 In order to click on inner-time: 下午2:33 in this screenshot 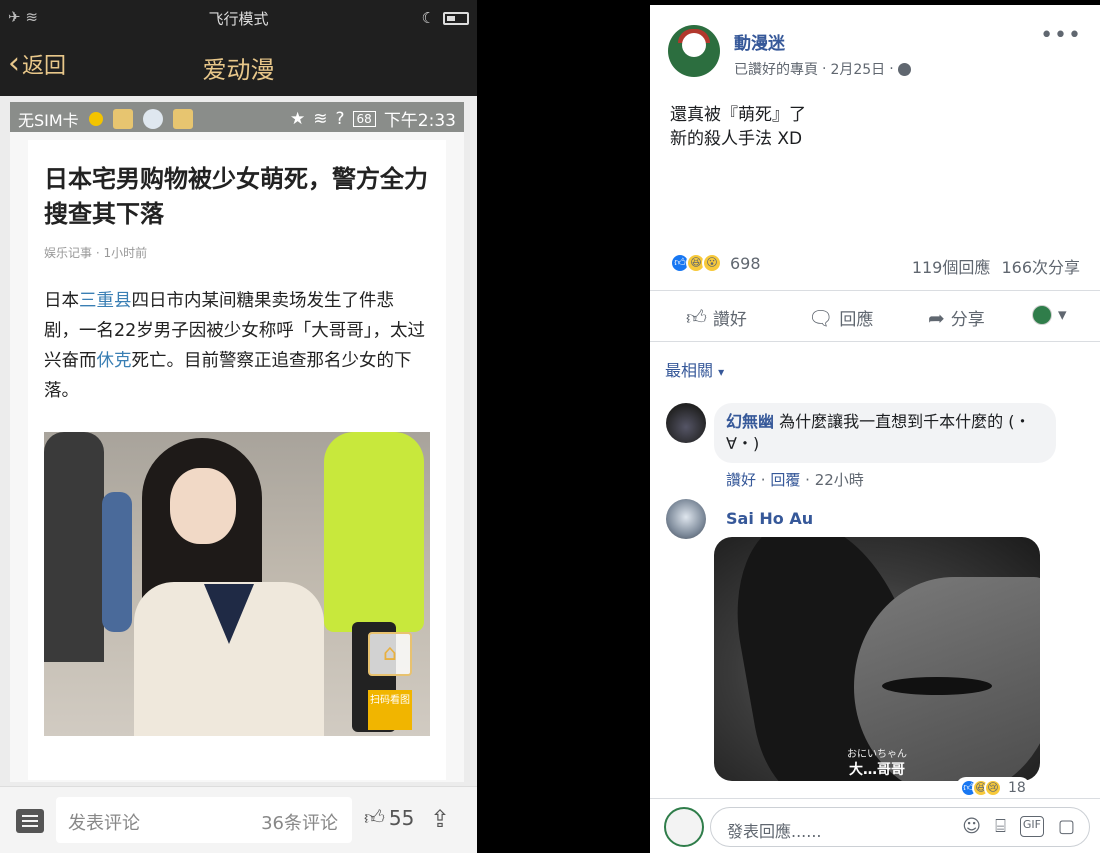, I will do `click(419, 121)`.